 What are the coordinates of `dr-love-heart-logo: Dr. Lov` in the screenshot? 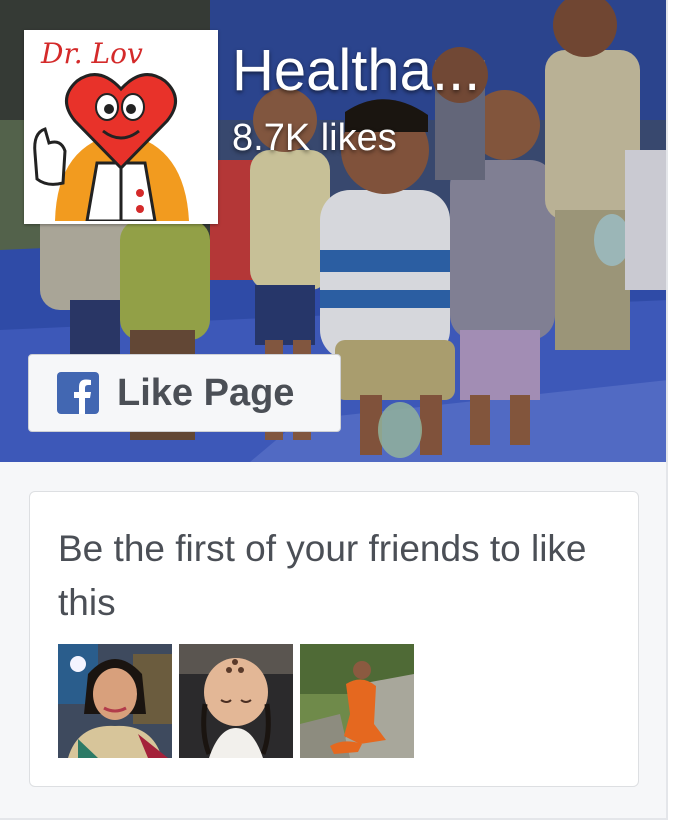 It's located at (121, 128).